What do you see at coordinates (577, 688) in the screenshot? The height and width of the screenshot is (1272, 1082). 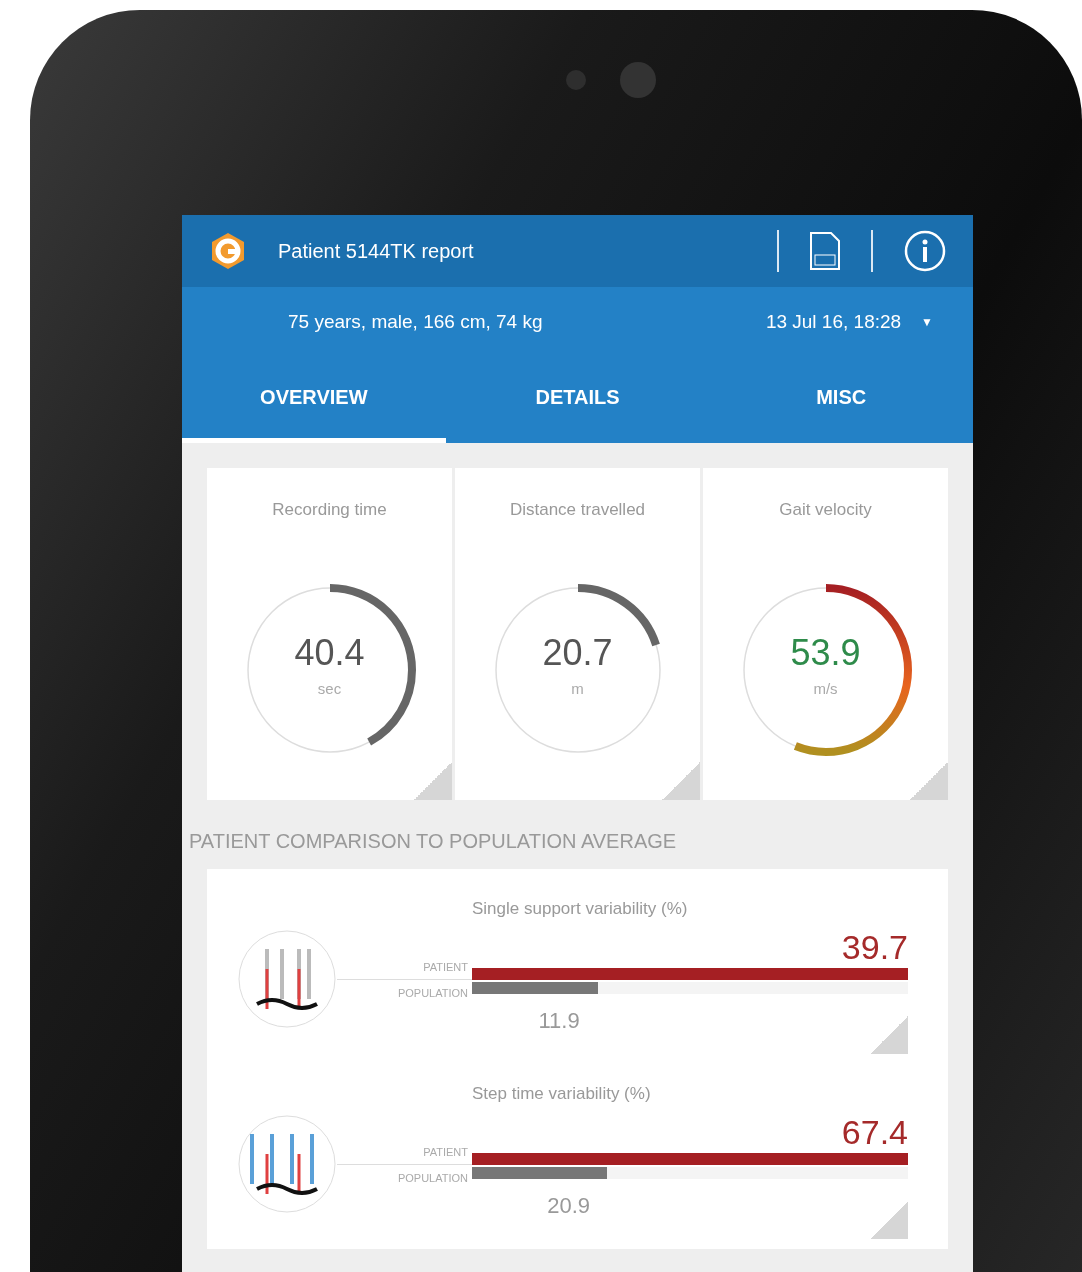 I see `metric-unit: m` at bounding box center [577, 688].